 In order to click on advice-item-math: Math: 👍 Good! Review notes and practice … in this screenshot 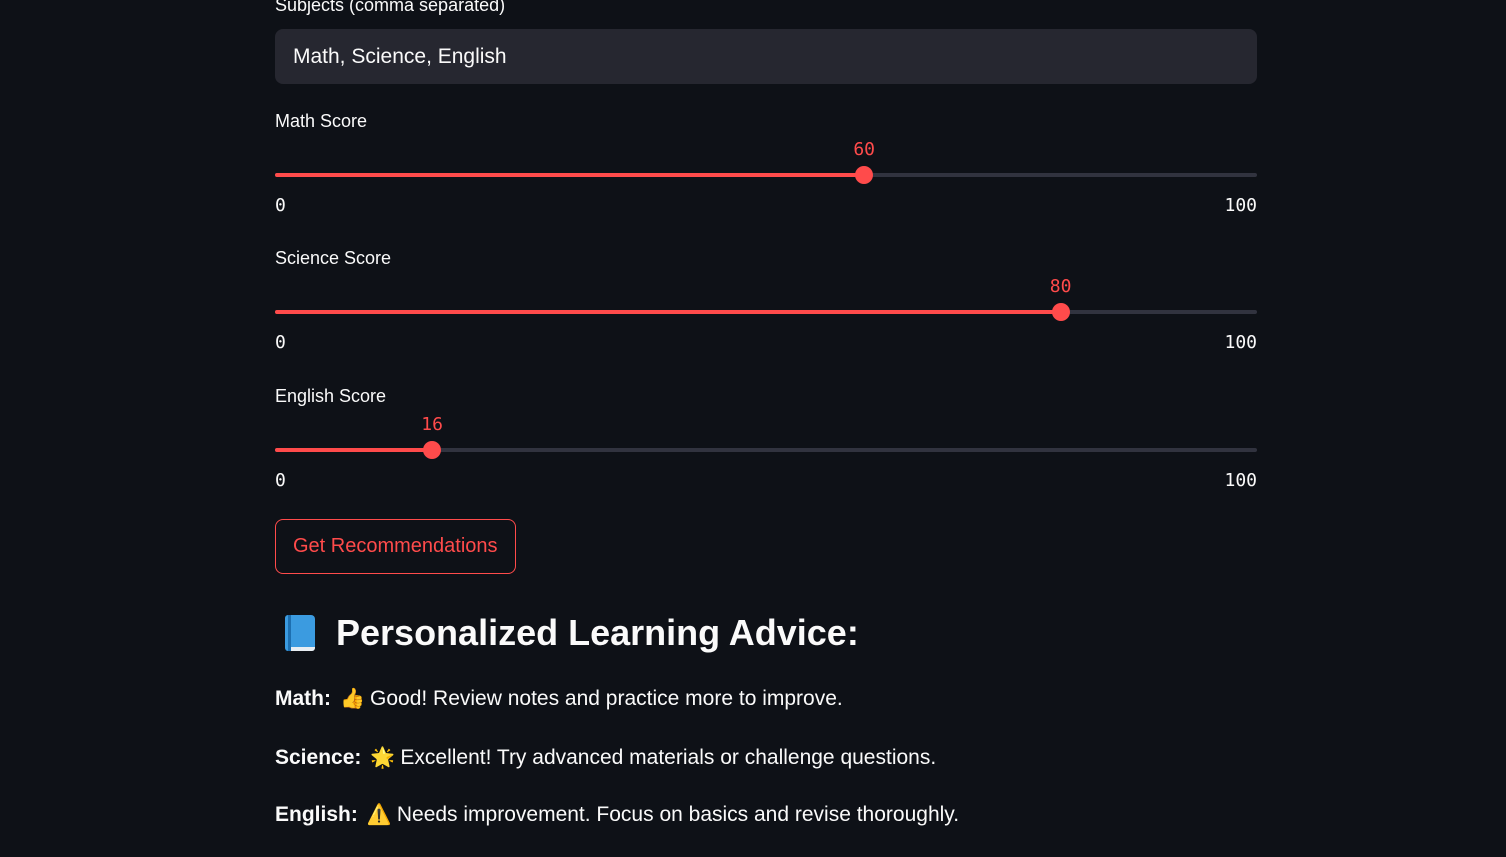, I will do `click(559, 698)`.